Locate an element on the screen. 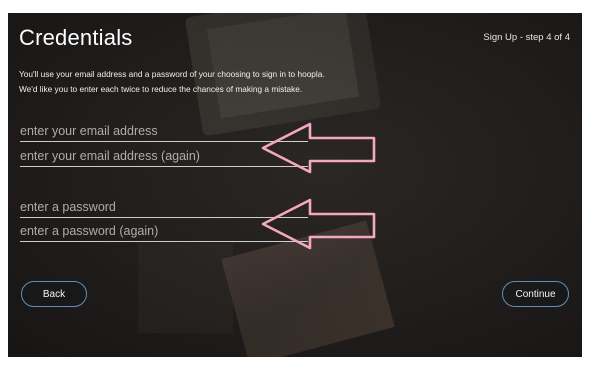 This screenshot has width=589, height=365. back-button: Back is located at coordinates (54, 294).